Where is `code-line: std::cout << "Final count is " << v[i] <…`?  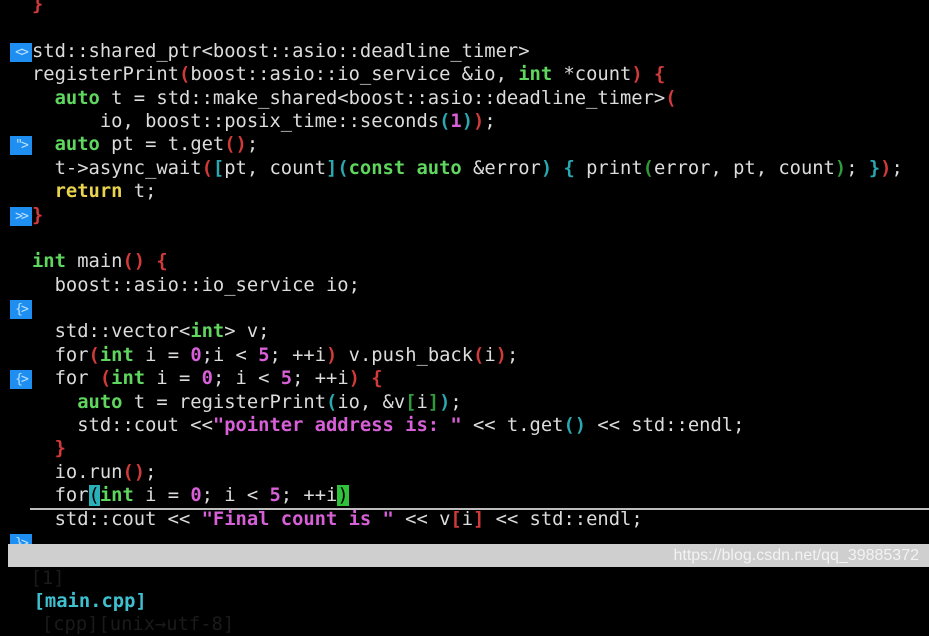 code-line: std::cout << "Final count is " << v[i] <… is located at coordinates (464, 519).